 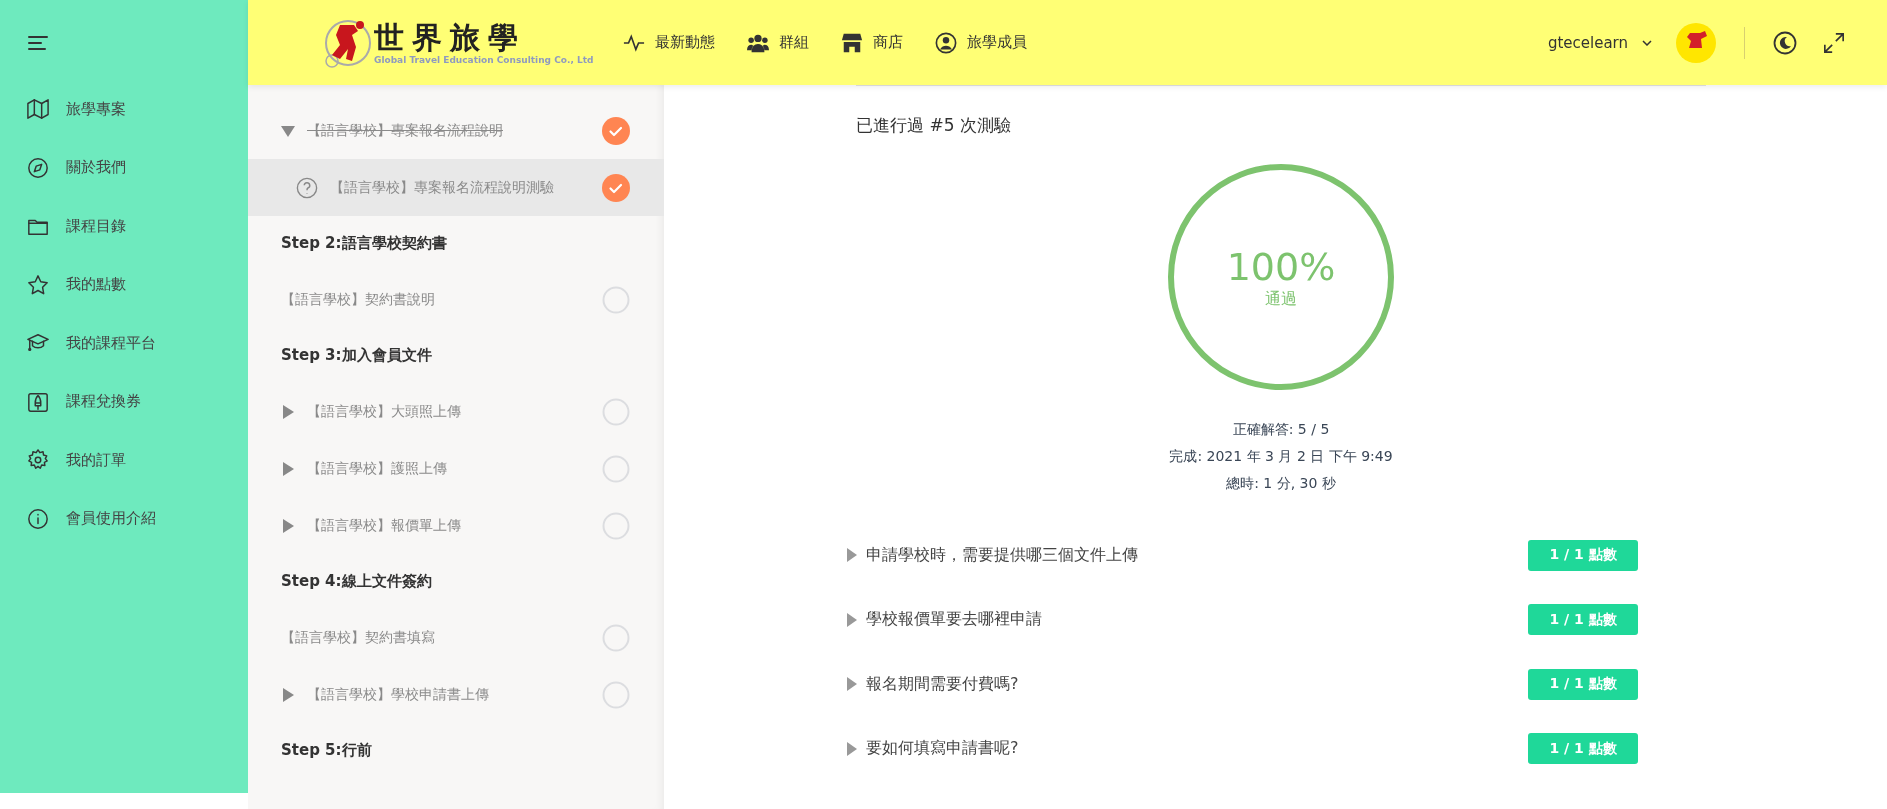 I want to click on result-stat: 總時: 1 分, 30 秒, so click(x=1281, y=484).